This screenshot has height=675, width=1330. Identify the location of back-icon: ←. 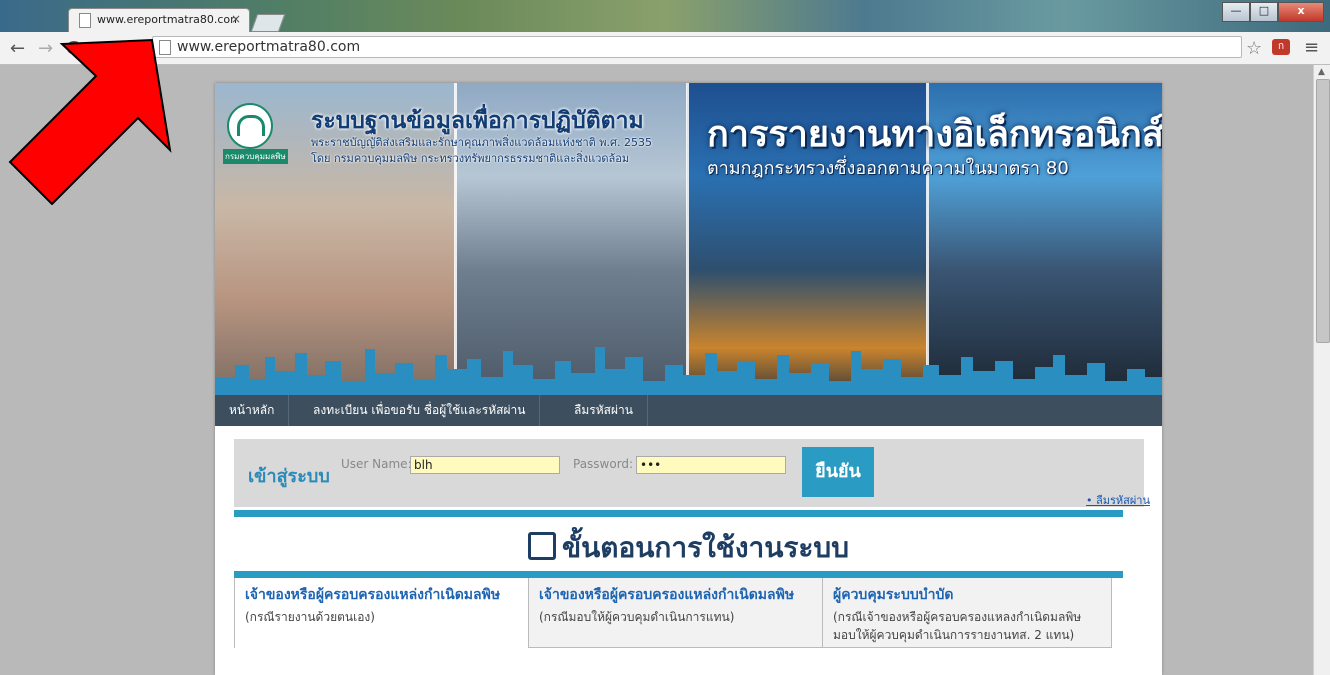
(17, 48).